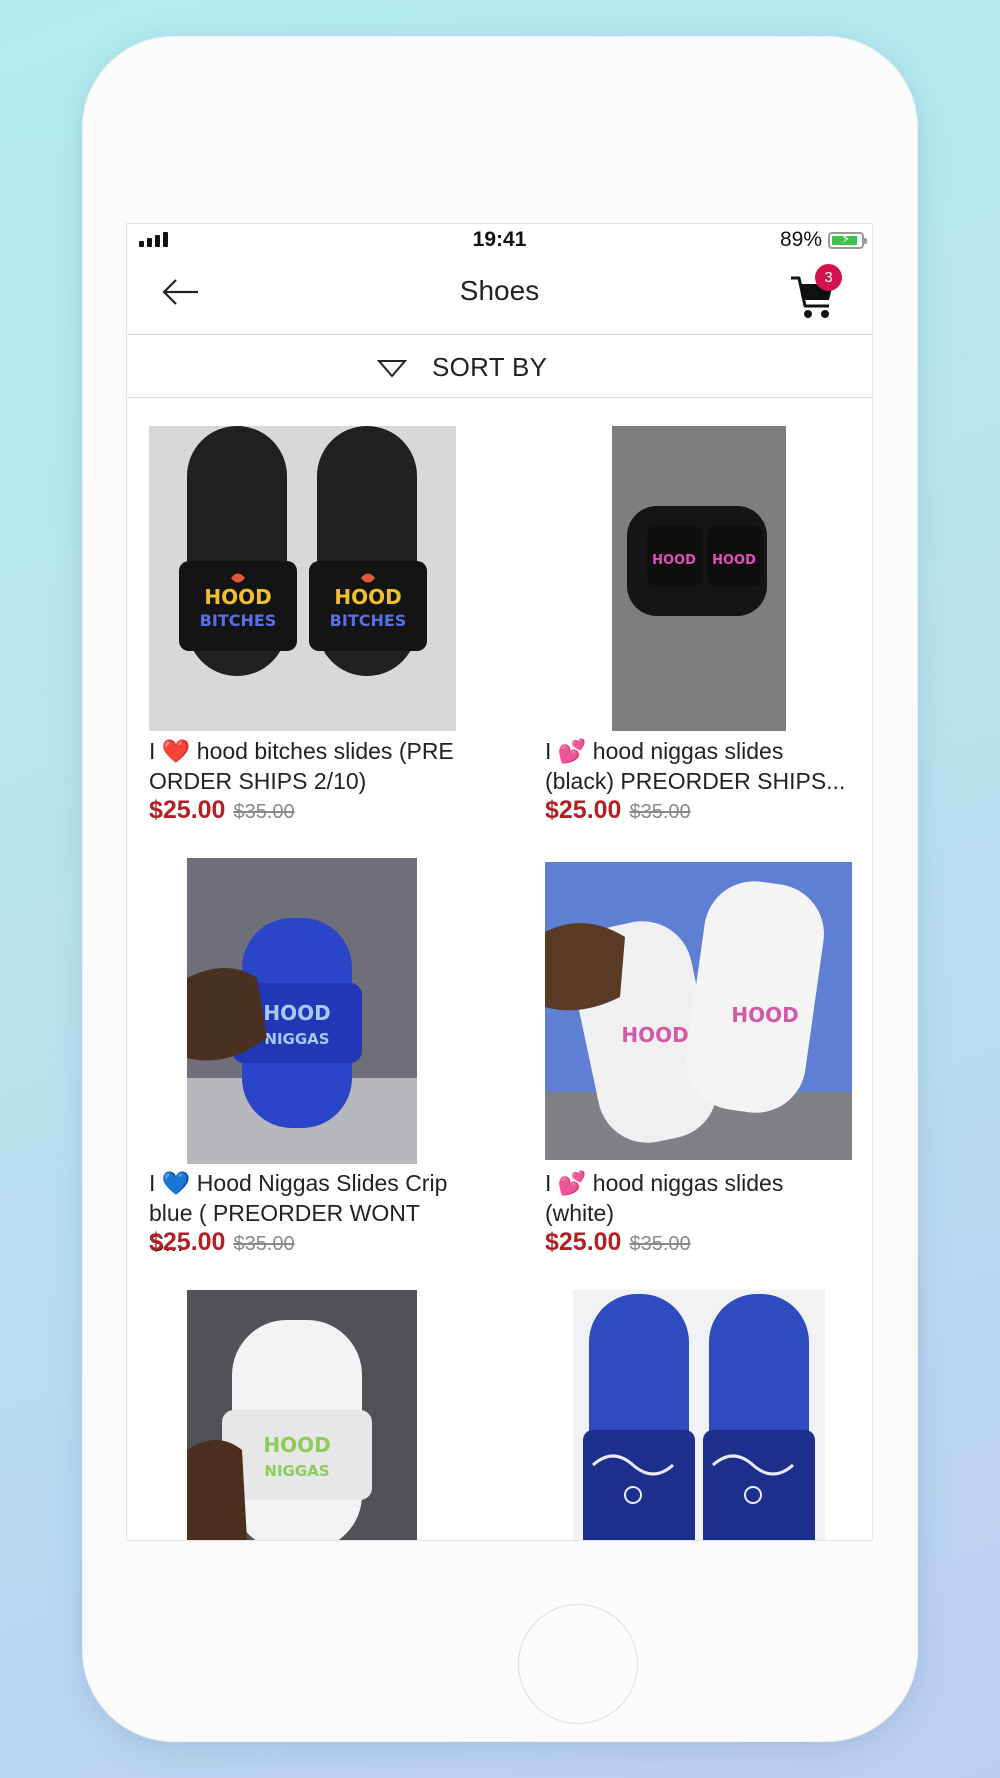 This screenshot has width=1000, height=1778. I want to click on product-image: HOOD BITCHES HOOD BITCHES, so click(302, 578).